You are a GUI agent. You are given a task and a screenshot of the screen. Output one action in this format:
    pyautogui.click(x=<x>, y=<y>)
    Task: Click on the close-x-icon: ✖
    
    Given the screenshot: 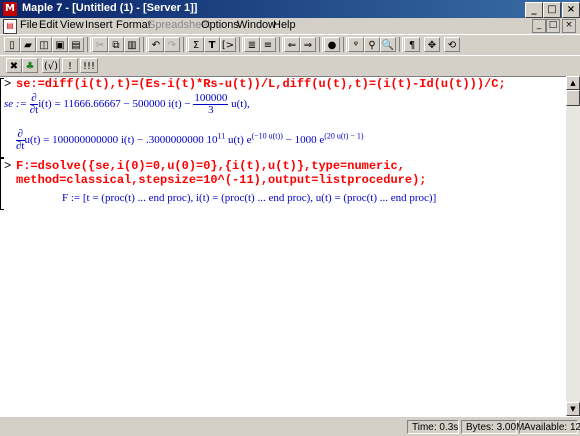 What is the action you would take?
    pyautogui.click(x=14, y=65)
    